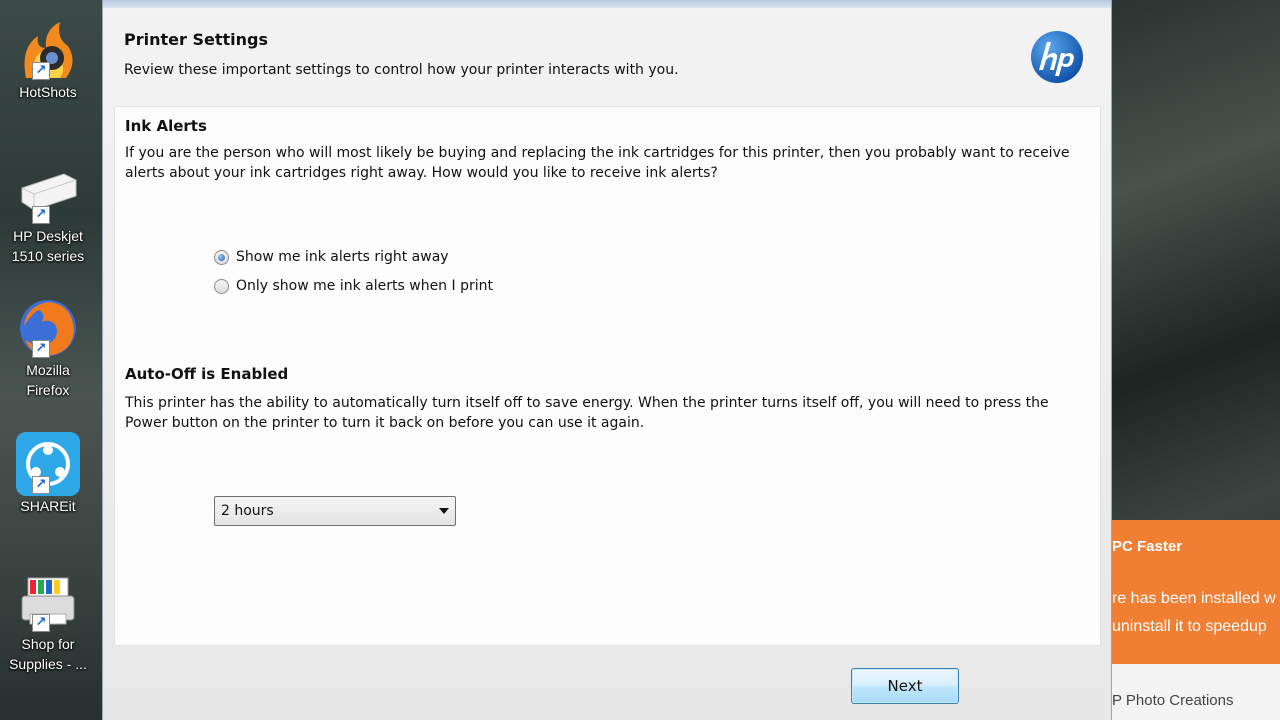 Image resolution: width=1280 pixels, height=720 pixels. What do you see at coordinates (444, 511) in the screenshot?
I see `chevron-down-icon` at bounding box center [444, 511].